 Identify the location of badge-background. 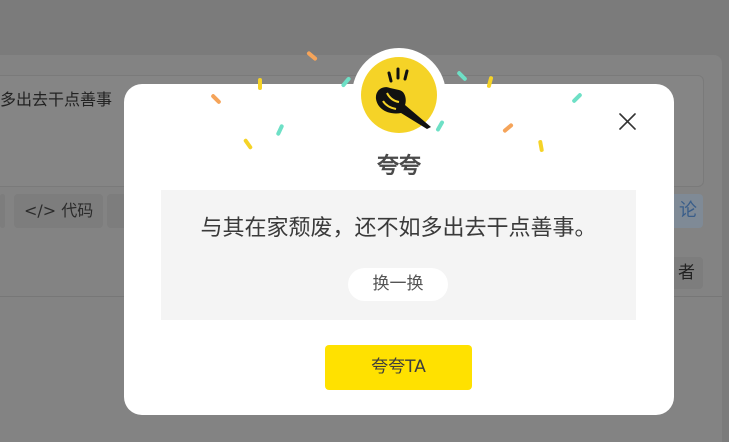
(399, 95).